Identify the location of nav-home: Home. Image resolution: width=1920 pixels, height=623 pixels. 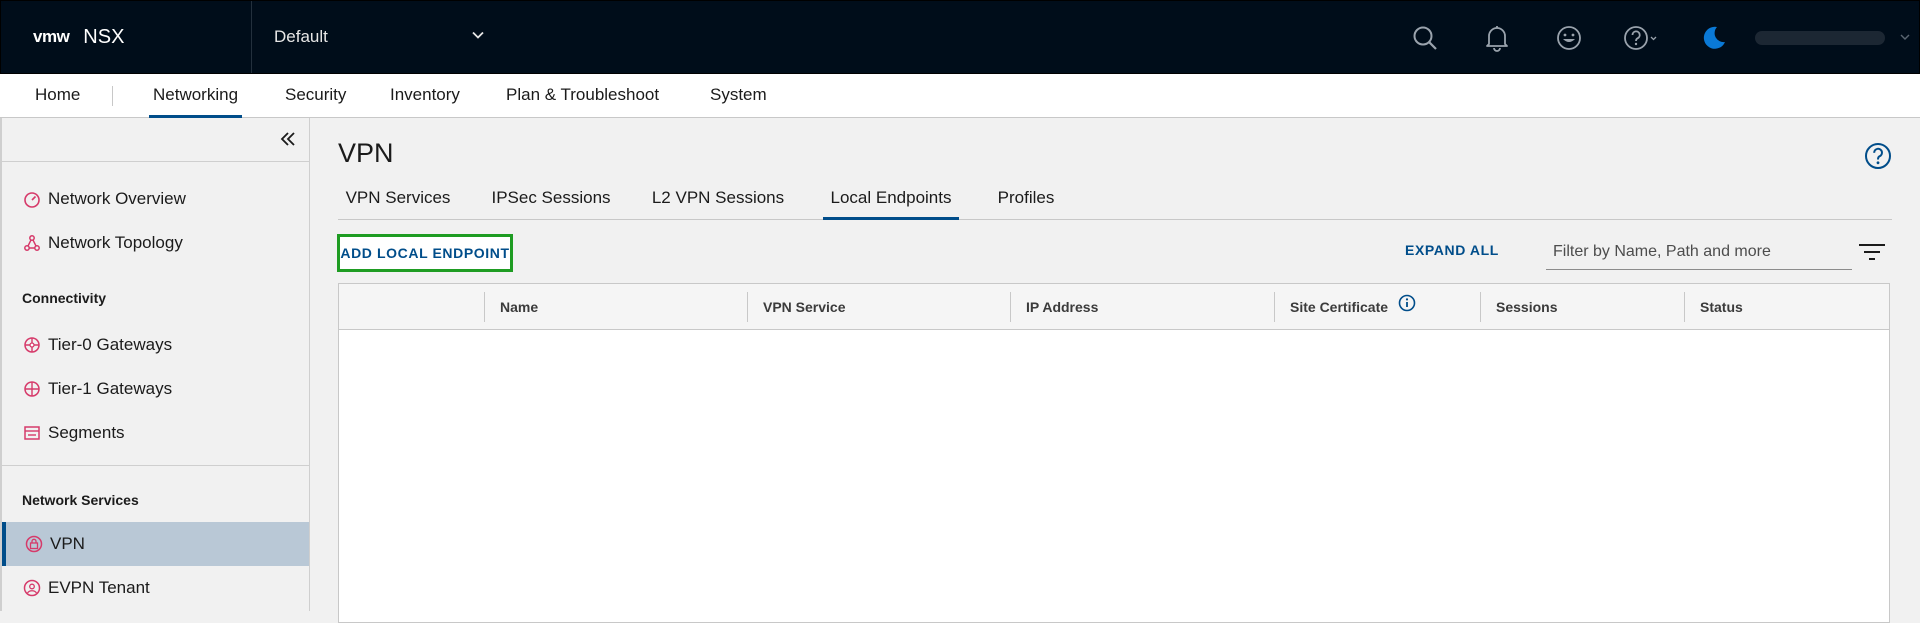
(57, 96).